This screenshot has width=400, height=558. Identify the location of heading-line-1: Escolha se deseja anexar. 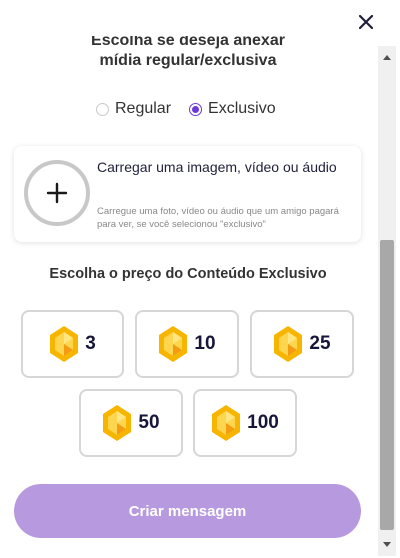
(188, 42).